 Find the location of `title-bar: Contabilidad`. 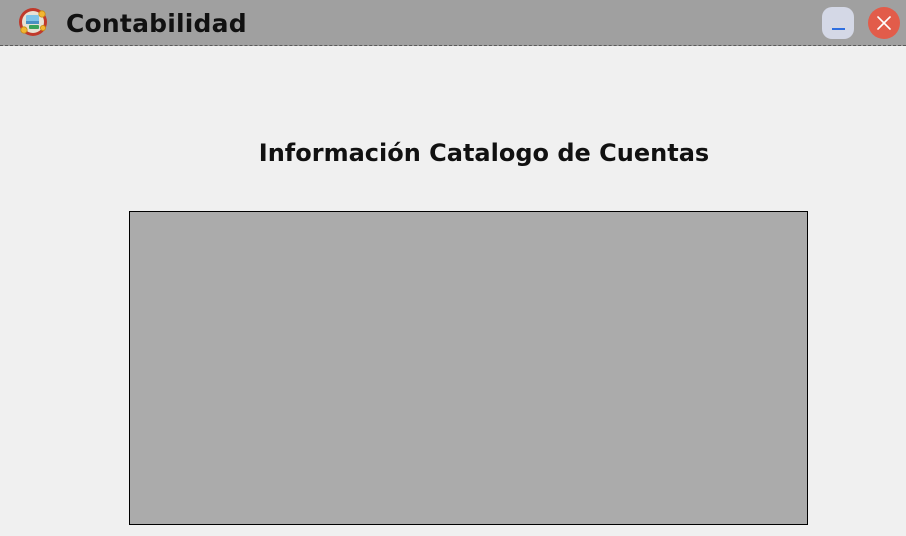

title-bar: Contabilidad is located at coordinates (453, 23).